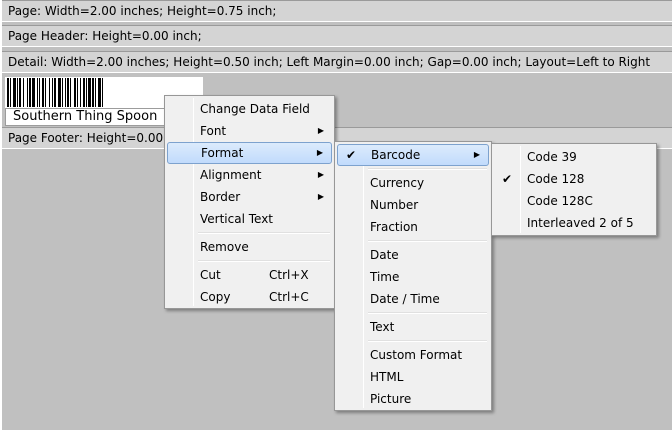 Image resolution: width=672 pixels, height=430 pixels. I want to click on menu-item-vertical-text: Vertical Text, so click(249, 219).